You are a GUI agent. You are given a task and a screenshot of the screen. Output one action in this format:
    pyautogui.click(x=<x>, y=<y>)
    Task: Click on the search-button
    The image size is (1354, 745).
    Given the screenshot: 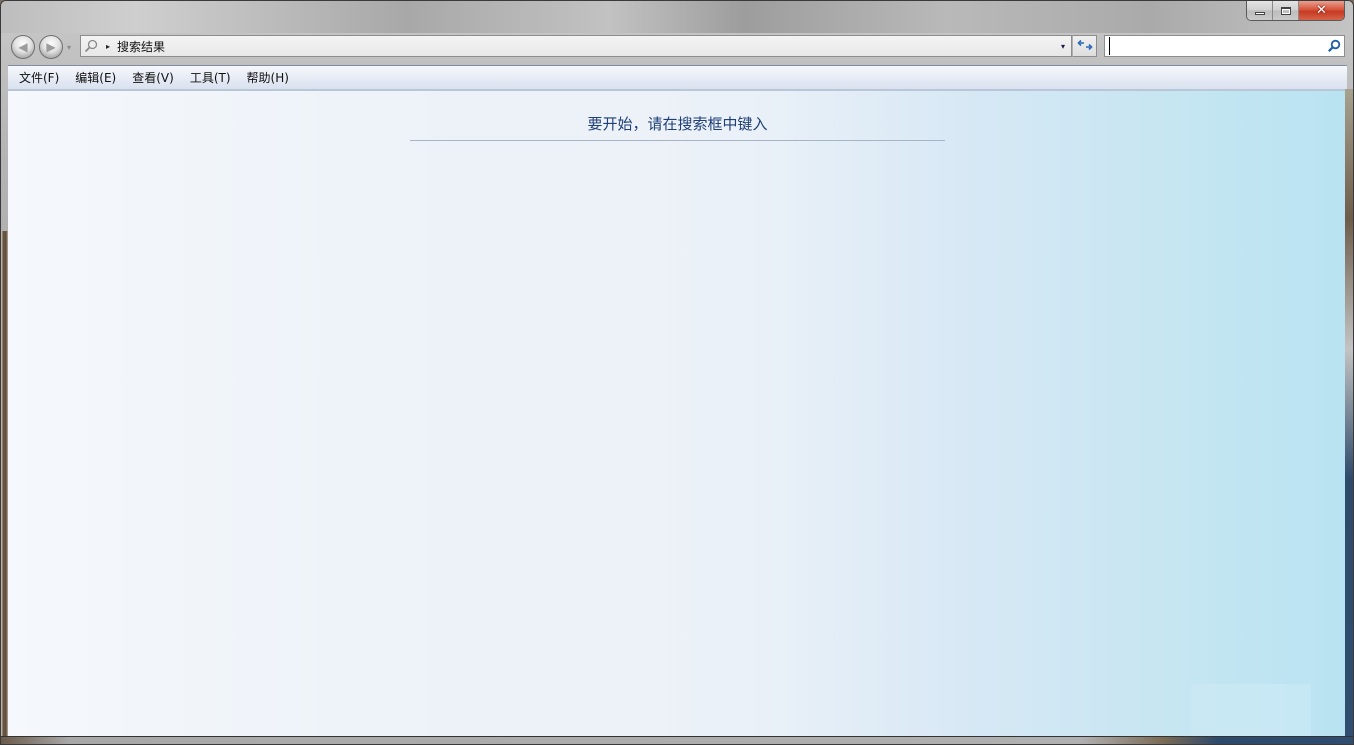 What is the action you would take?
    pyautogui.click(x=1334, y=46)
    